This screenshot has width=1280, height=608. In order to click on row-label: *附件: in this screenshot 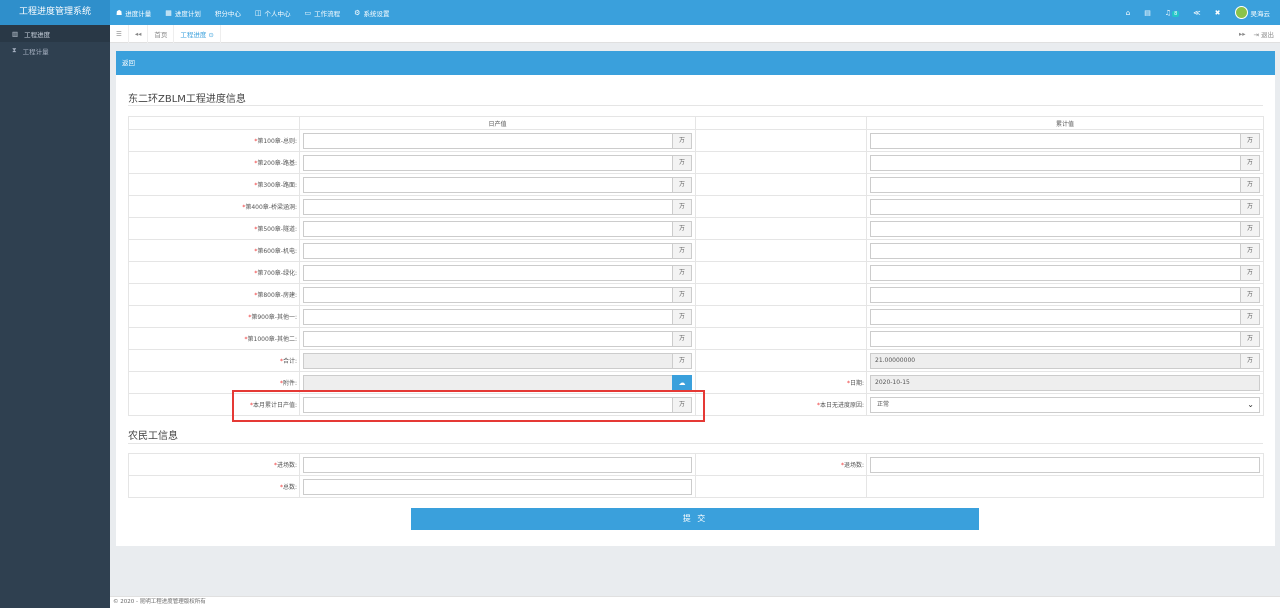, I will do `click(214, 382)`.